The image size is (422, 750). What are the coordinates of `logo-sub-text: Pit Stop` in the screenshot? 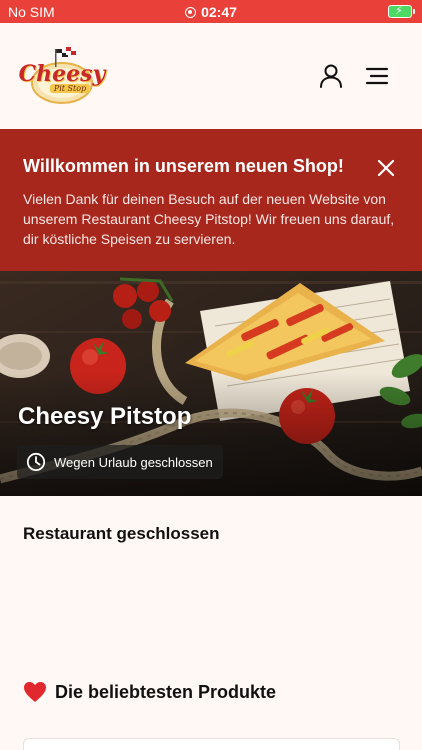 It's located at (70, 88).